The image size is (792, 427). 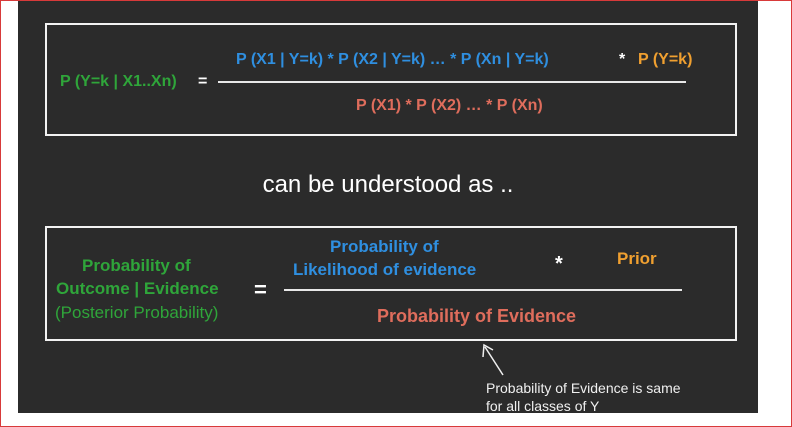 What do you see at coordinates (384, 246) in the screenshot?
I see `likelihood-label-line1: Probability of` at bounding box center [384, 246].